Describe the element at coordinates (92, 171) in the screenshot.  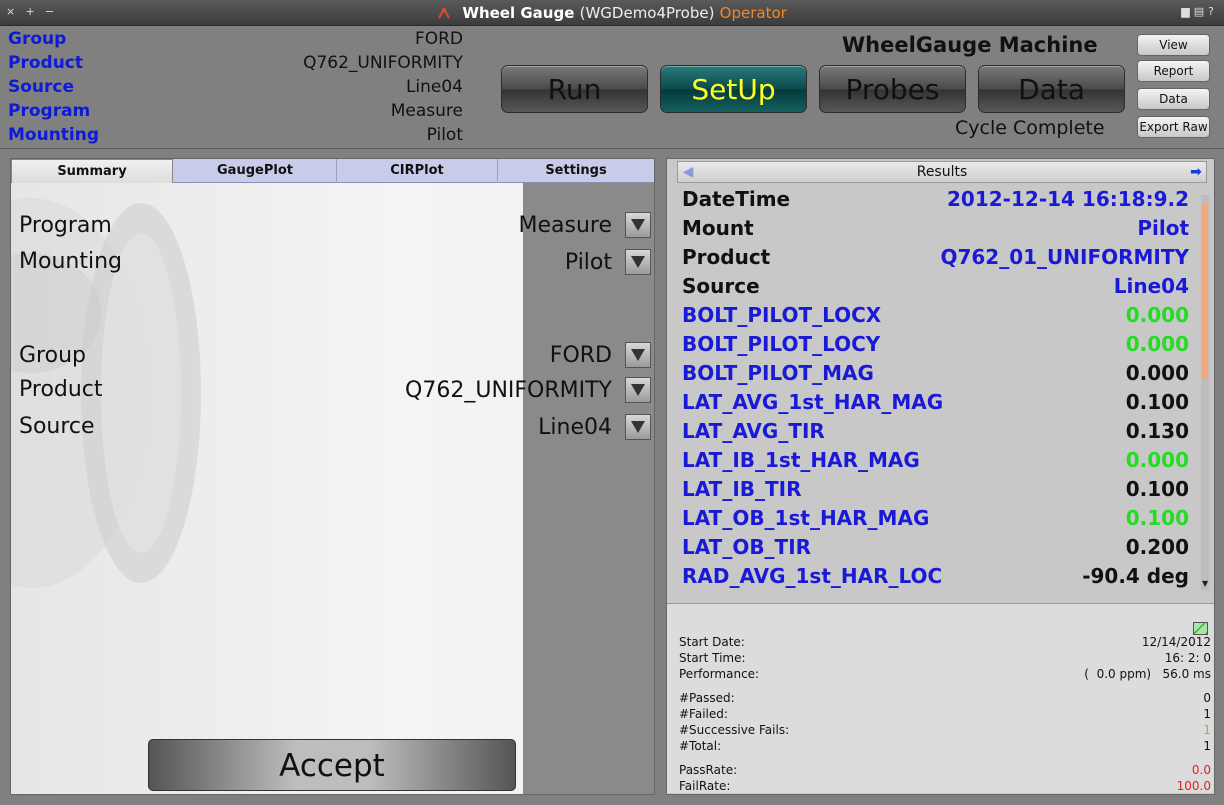
I see `tab-summary: Summary` at that location.